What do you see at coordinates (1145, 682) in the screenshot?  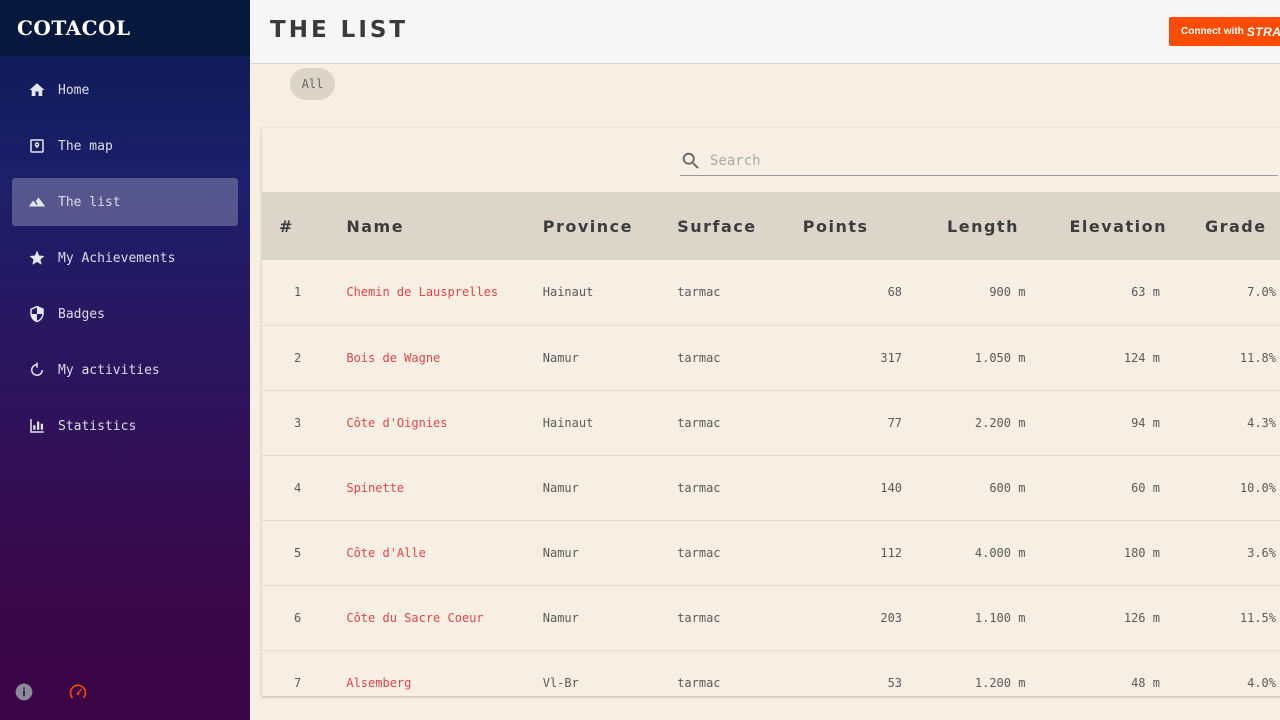 I see `cell-elevation: 48 m` at bounding box center [1145, 682].